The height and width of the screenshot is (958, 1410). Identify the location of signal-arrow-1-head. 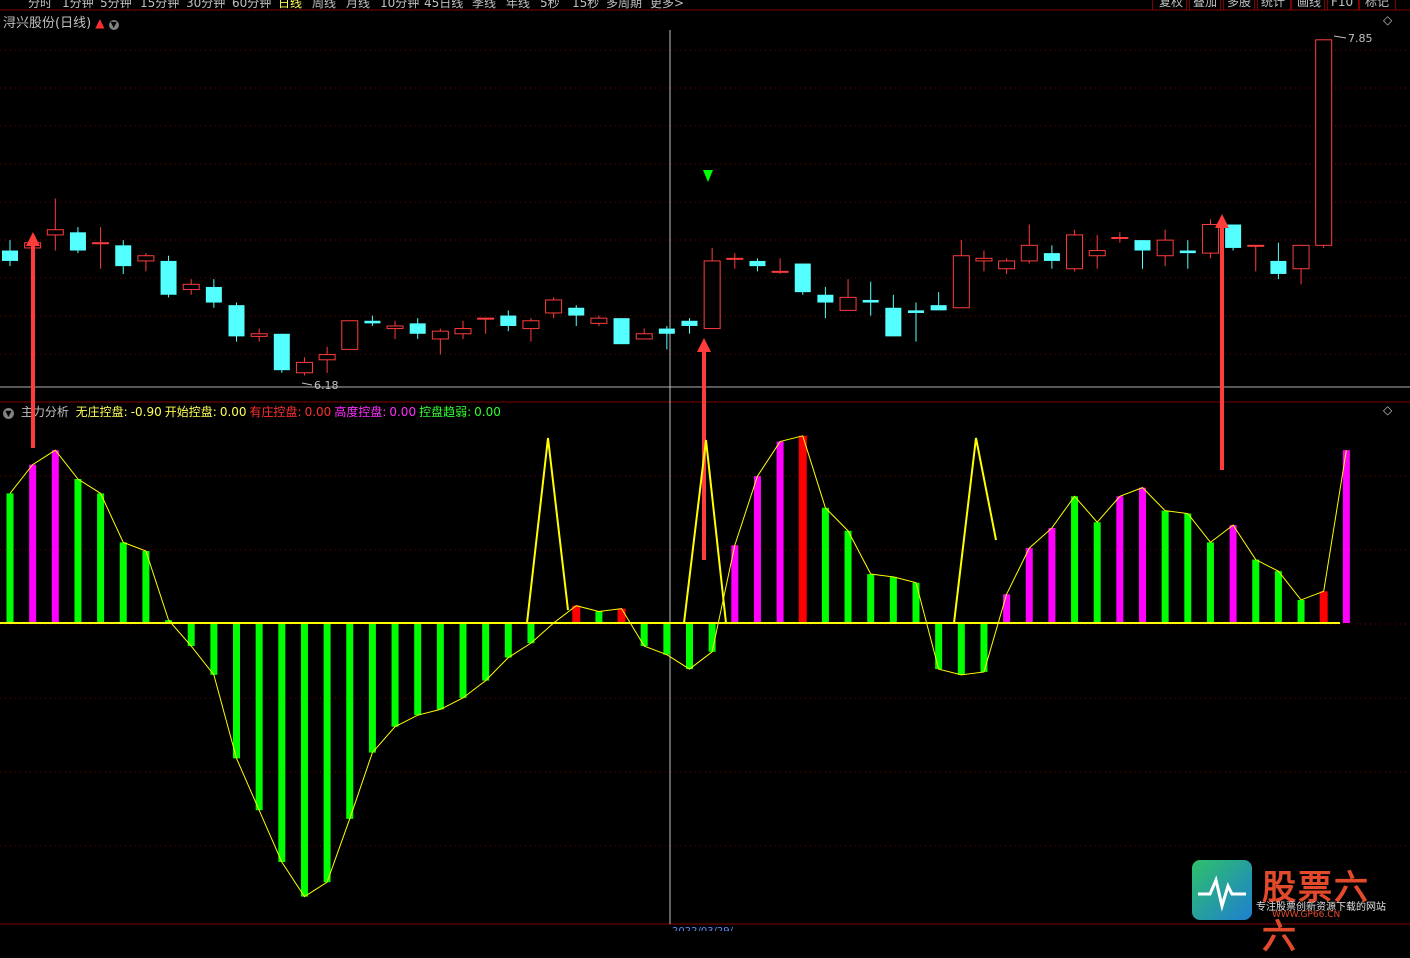
(33, 239).